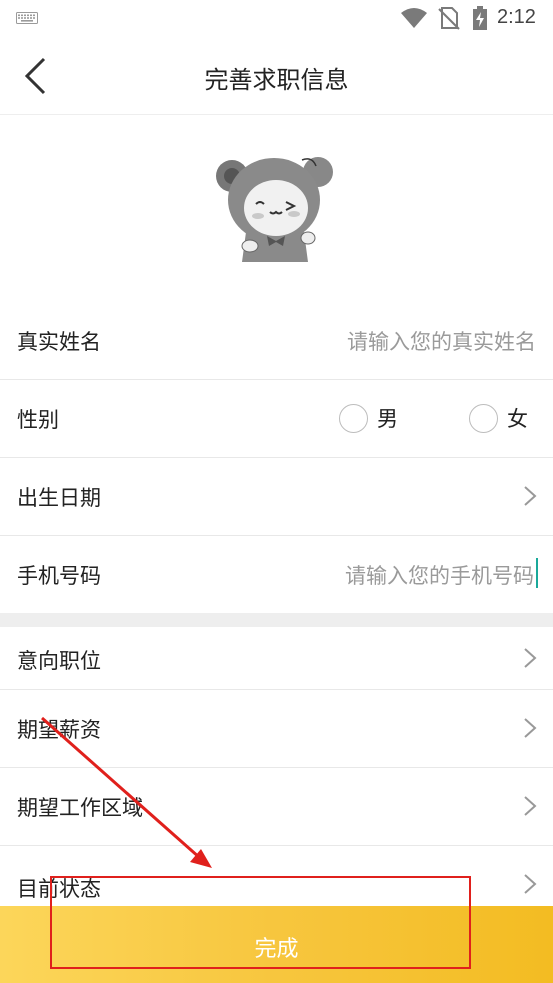  Describe the element at coordinates (414, 18) in the screenshot. I see `wifi-icon` at that location.